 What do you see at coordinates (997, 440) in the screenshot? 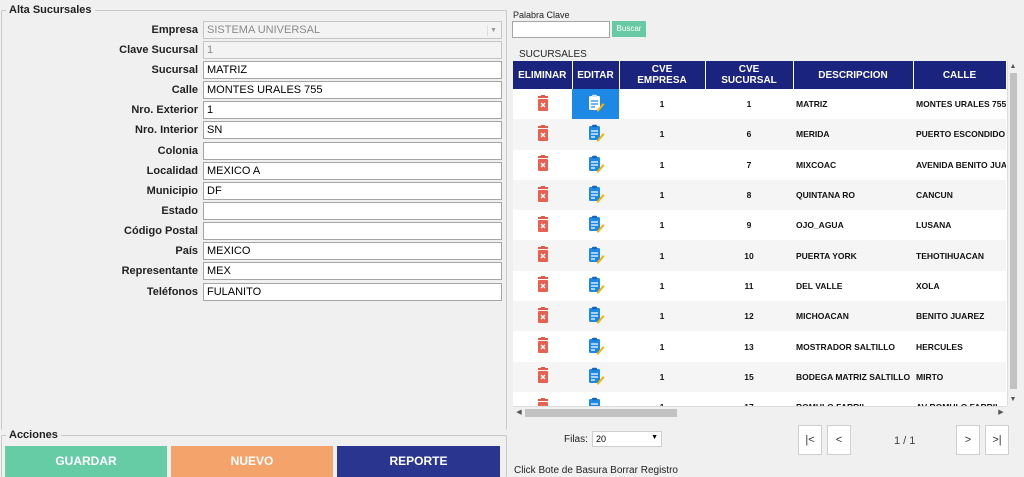
I see `last-page-button: >|` at bounding box center [997, 440].